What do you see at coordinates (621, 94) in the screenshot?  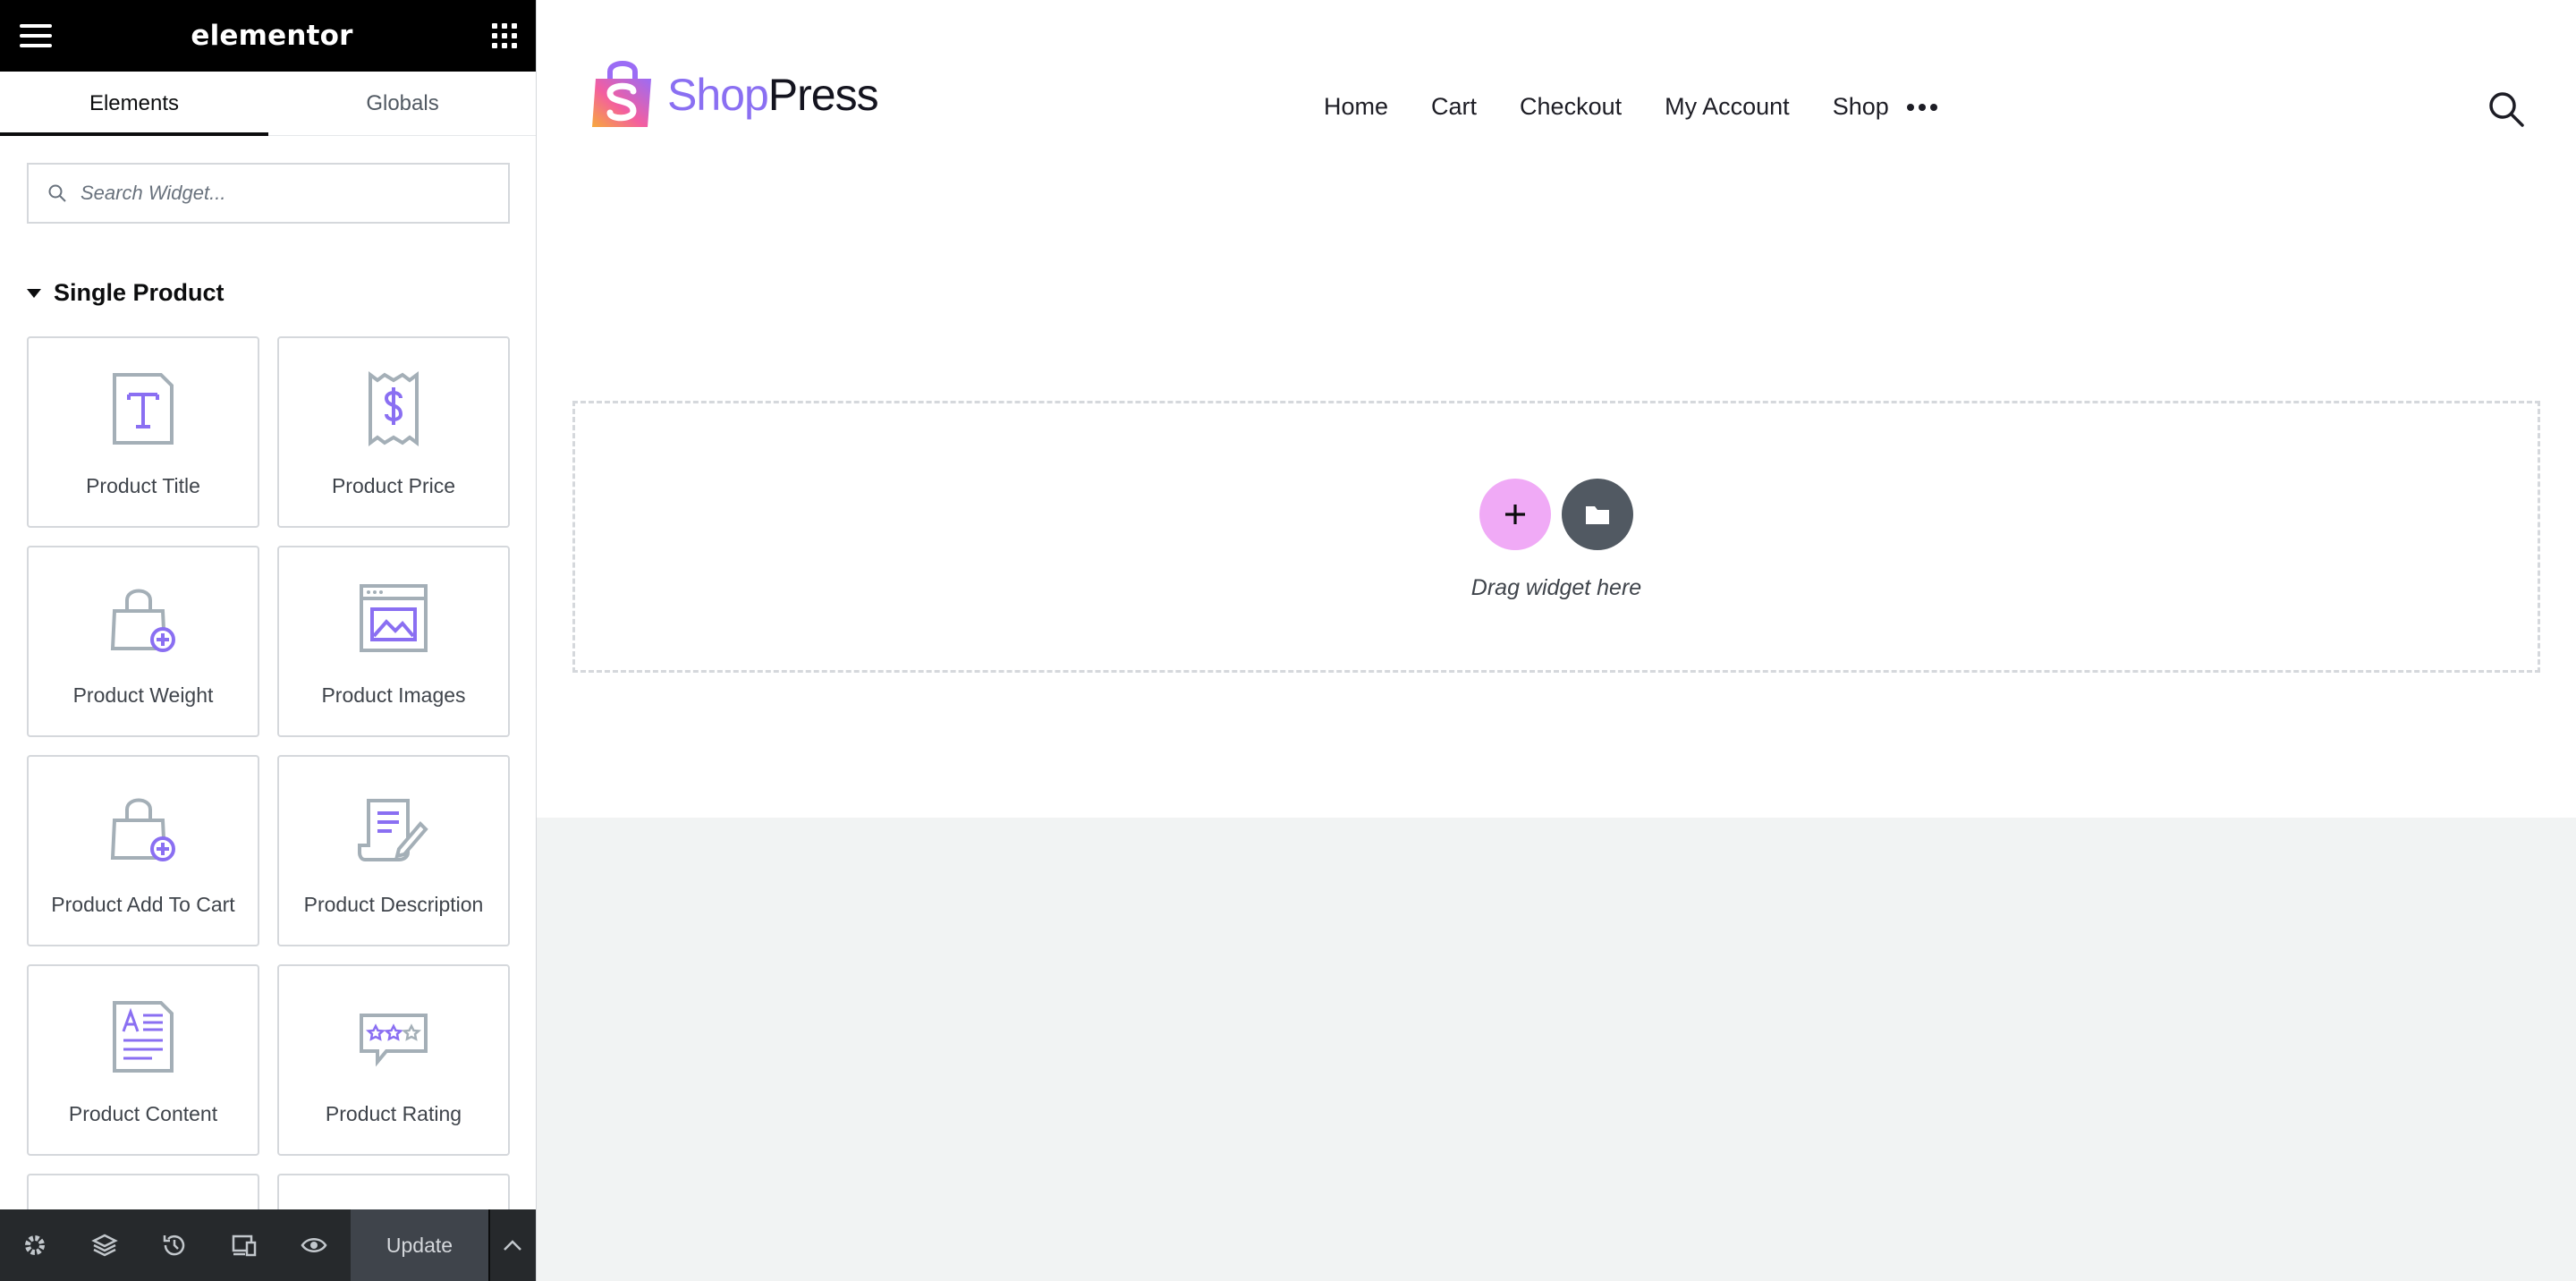 I see `shopping-bag-logo-icon` at bounding box center [621, 94].